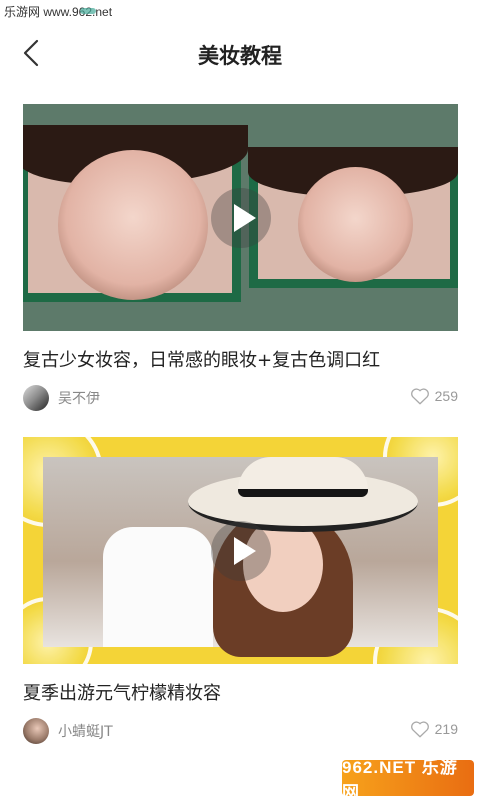 This screenshot has width=480, height=800. I want to click on like-button: 259, so click(434, 396).